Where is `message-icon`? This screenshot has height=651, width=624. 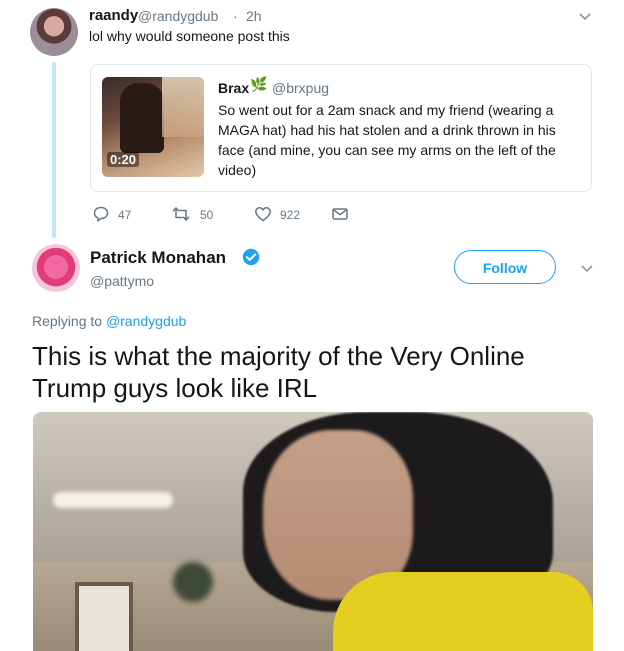
message-icon is located at coordinates (340, 214).